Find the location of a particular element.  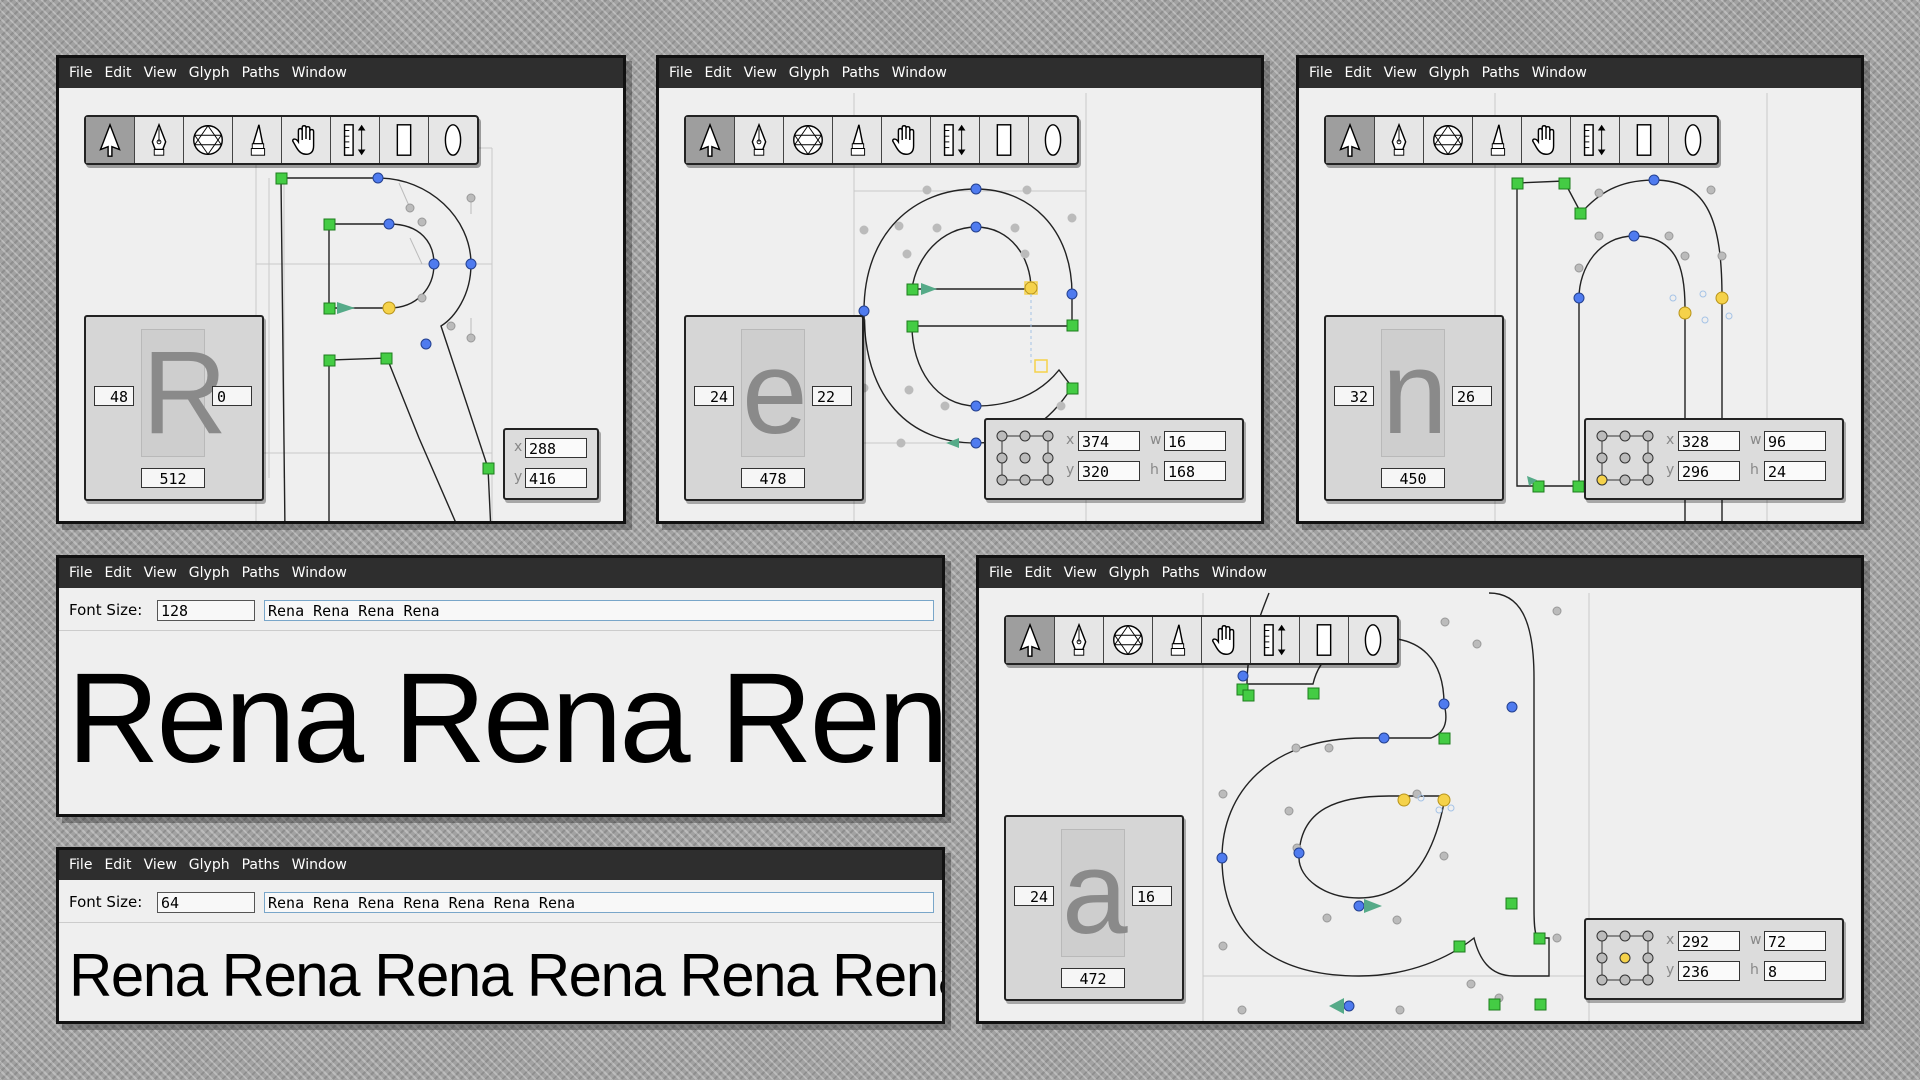

x-field: 328 is located at coordinates (1709, 441).